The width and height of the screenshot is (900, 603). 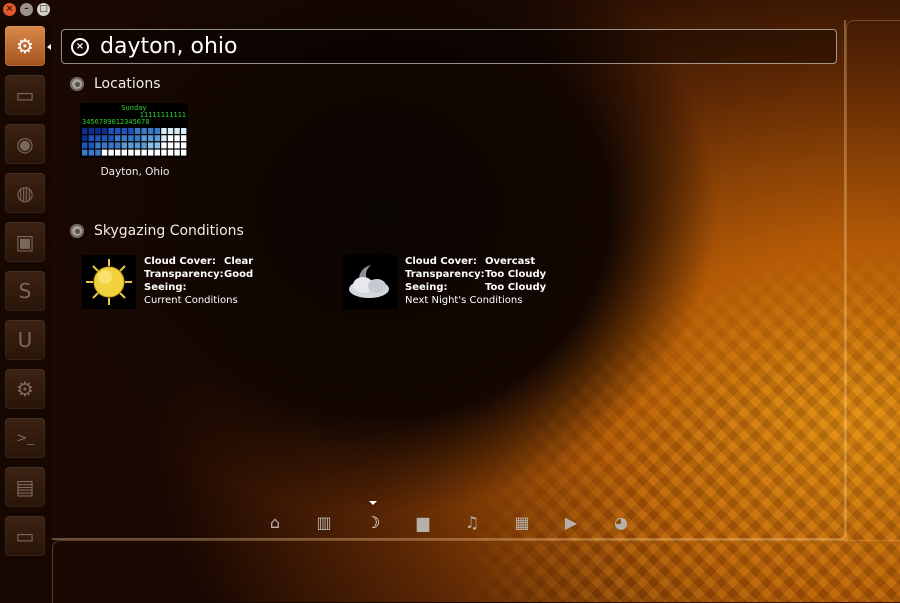 I want to click on software-center-icon: ▣, so click(x=25, y=242).